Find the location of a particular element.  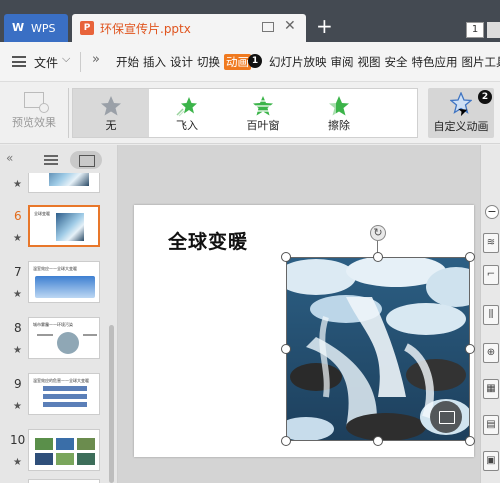

slides-view-icon is located at coordinates (86, 160).